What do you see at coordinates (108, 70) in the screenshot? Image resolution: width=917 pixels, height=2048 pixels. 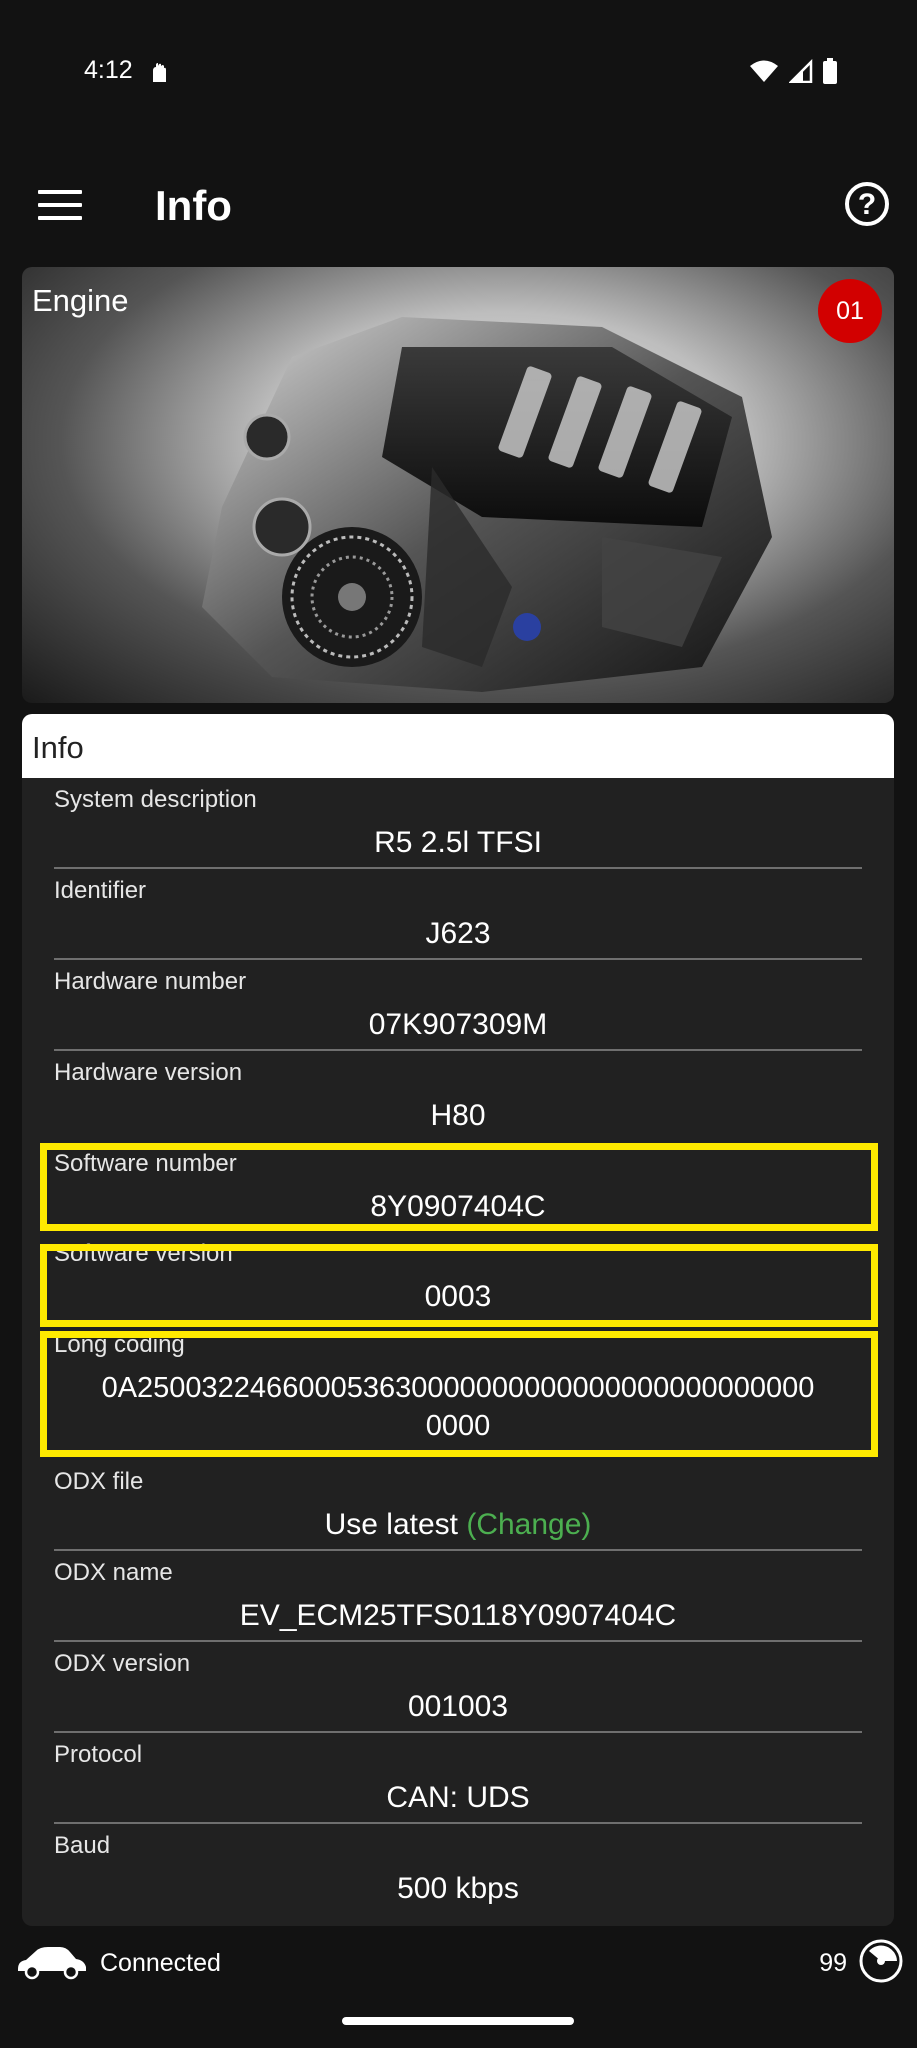 I see `status-time: 4:12` at bounding box center [108, 70].